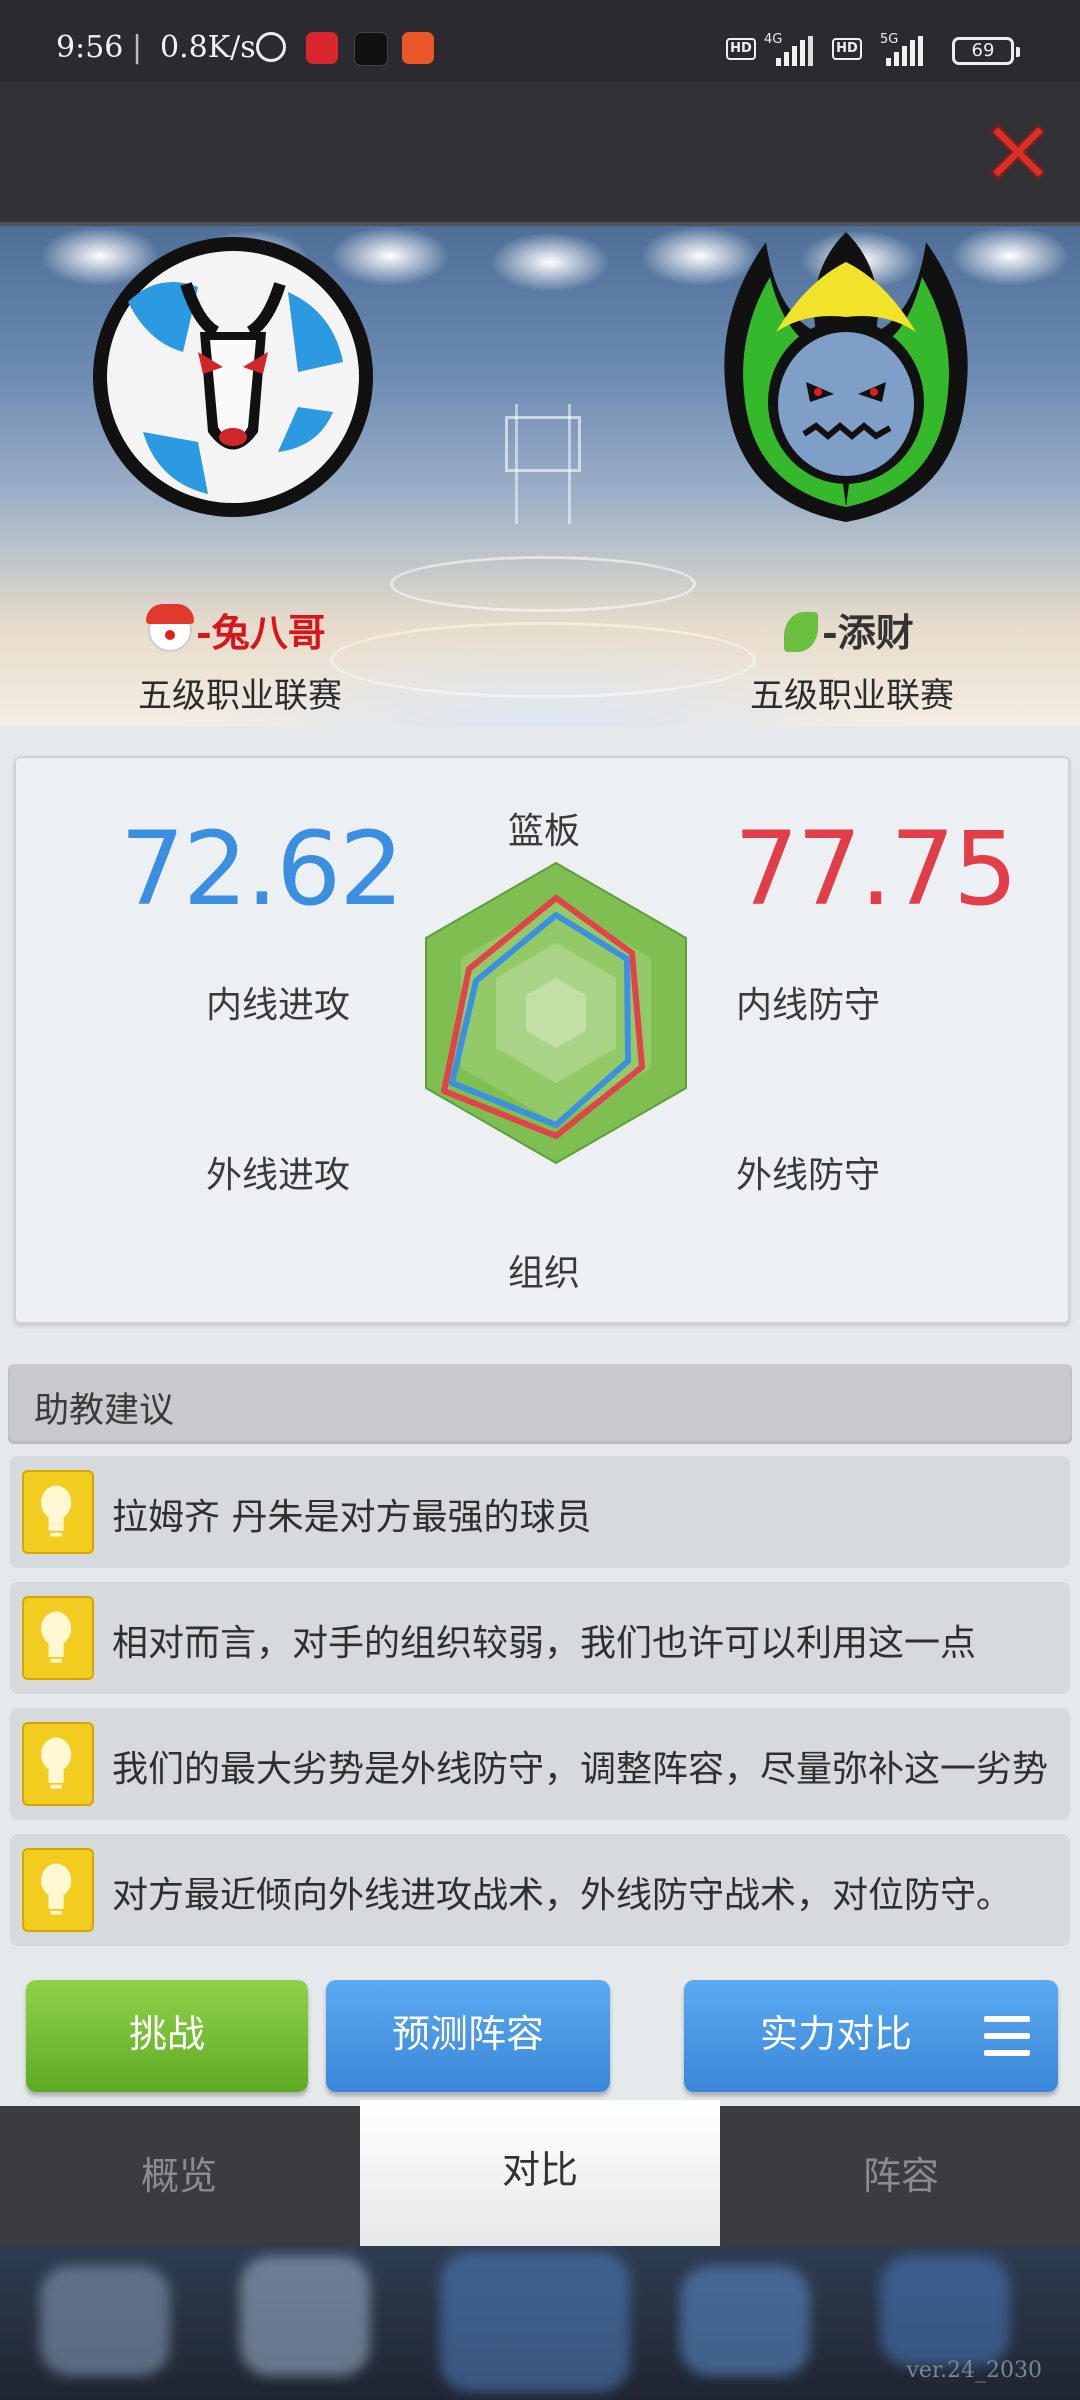 This screenshot has height=2400, width=1080. What do you see at coordinates (808, 1005) in the screenshot?
I see `radar-axis-inside-defense: 内线防守` at bounding box center [808, 1005].